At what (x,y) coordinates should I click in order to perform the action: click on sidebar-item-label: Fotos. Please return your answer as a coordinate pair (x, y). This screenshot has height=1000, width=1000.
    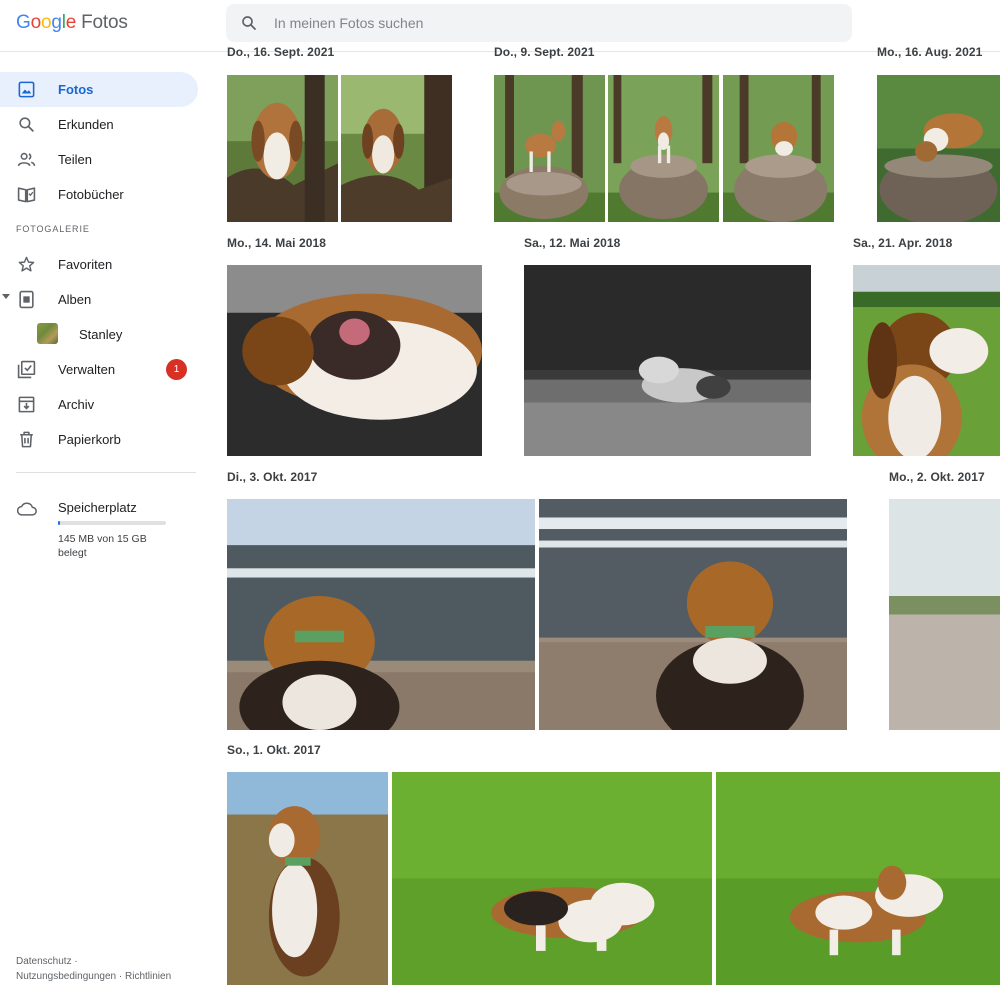
    Looking at the image, I should click on (76, 89).